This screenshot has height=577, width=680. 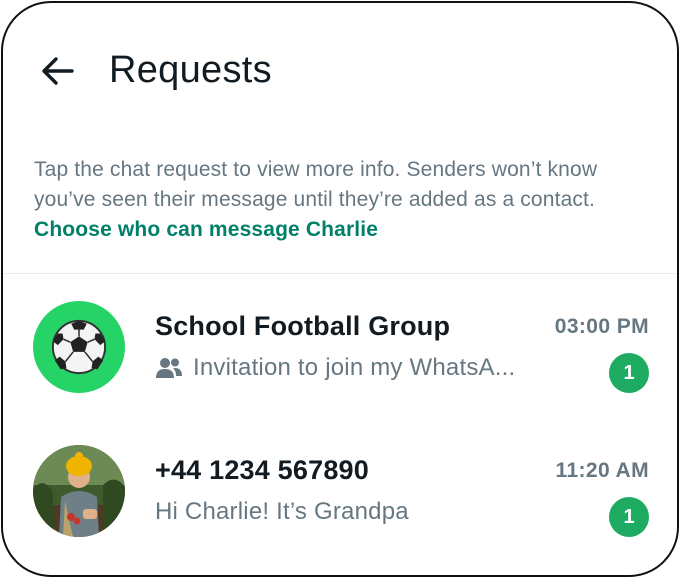 I want to click on message-time: 03:00 PM, so click(x=601, y=326).